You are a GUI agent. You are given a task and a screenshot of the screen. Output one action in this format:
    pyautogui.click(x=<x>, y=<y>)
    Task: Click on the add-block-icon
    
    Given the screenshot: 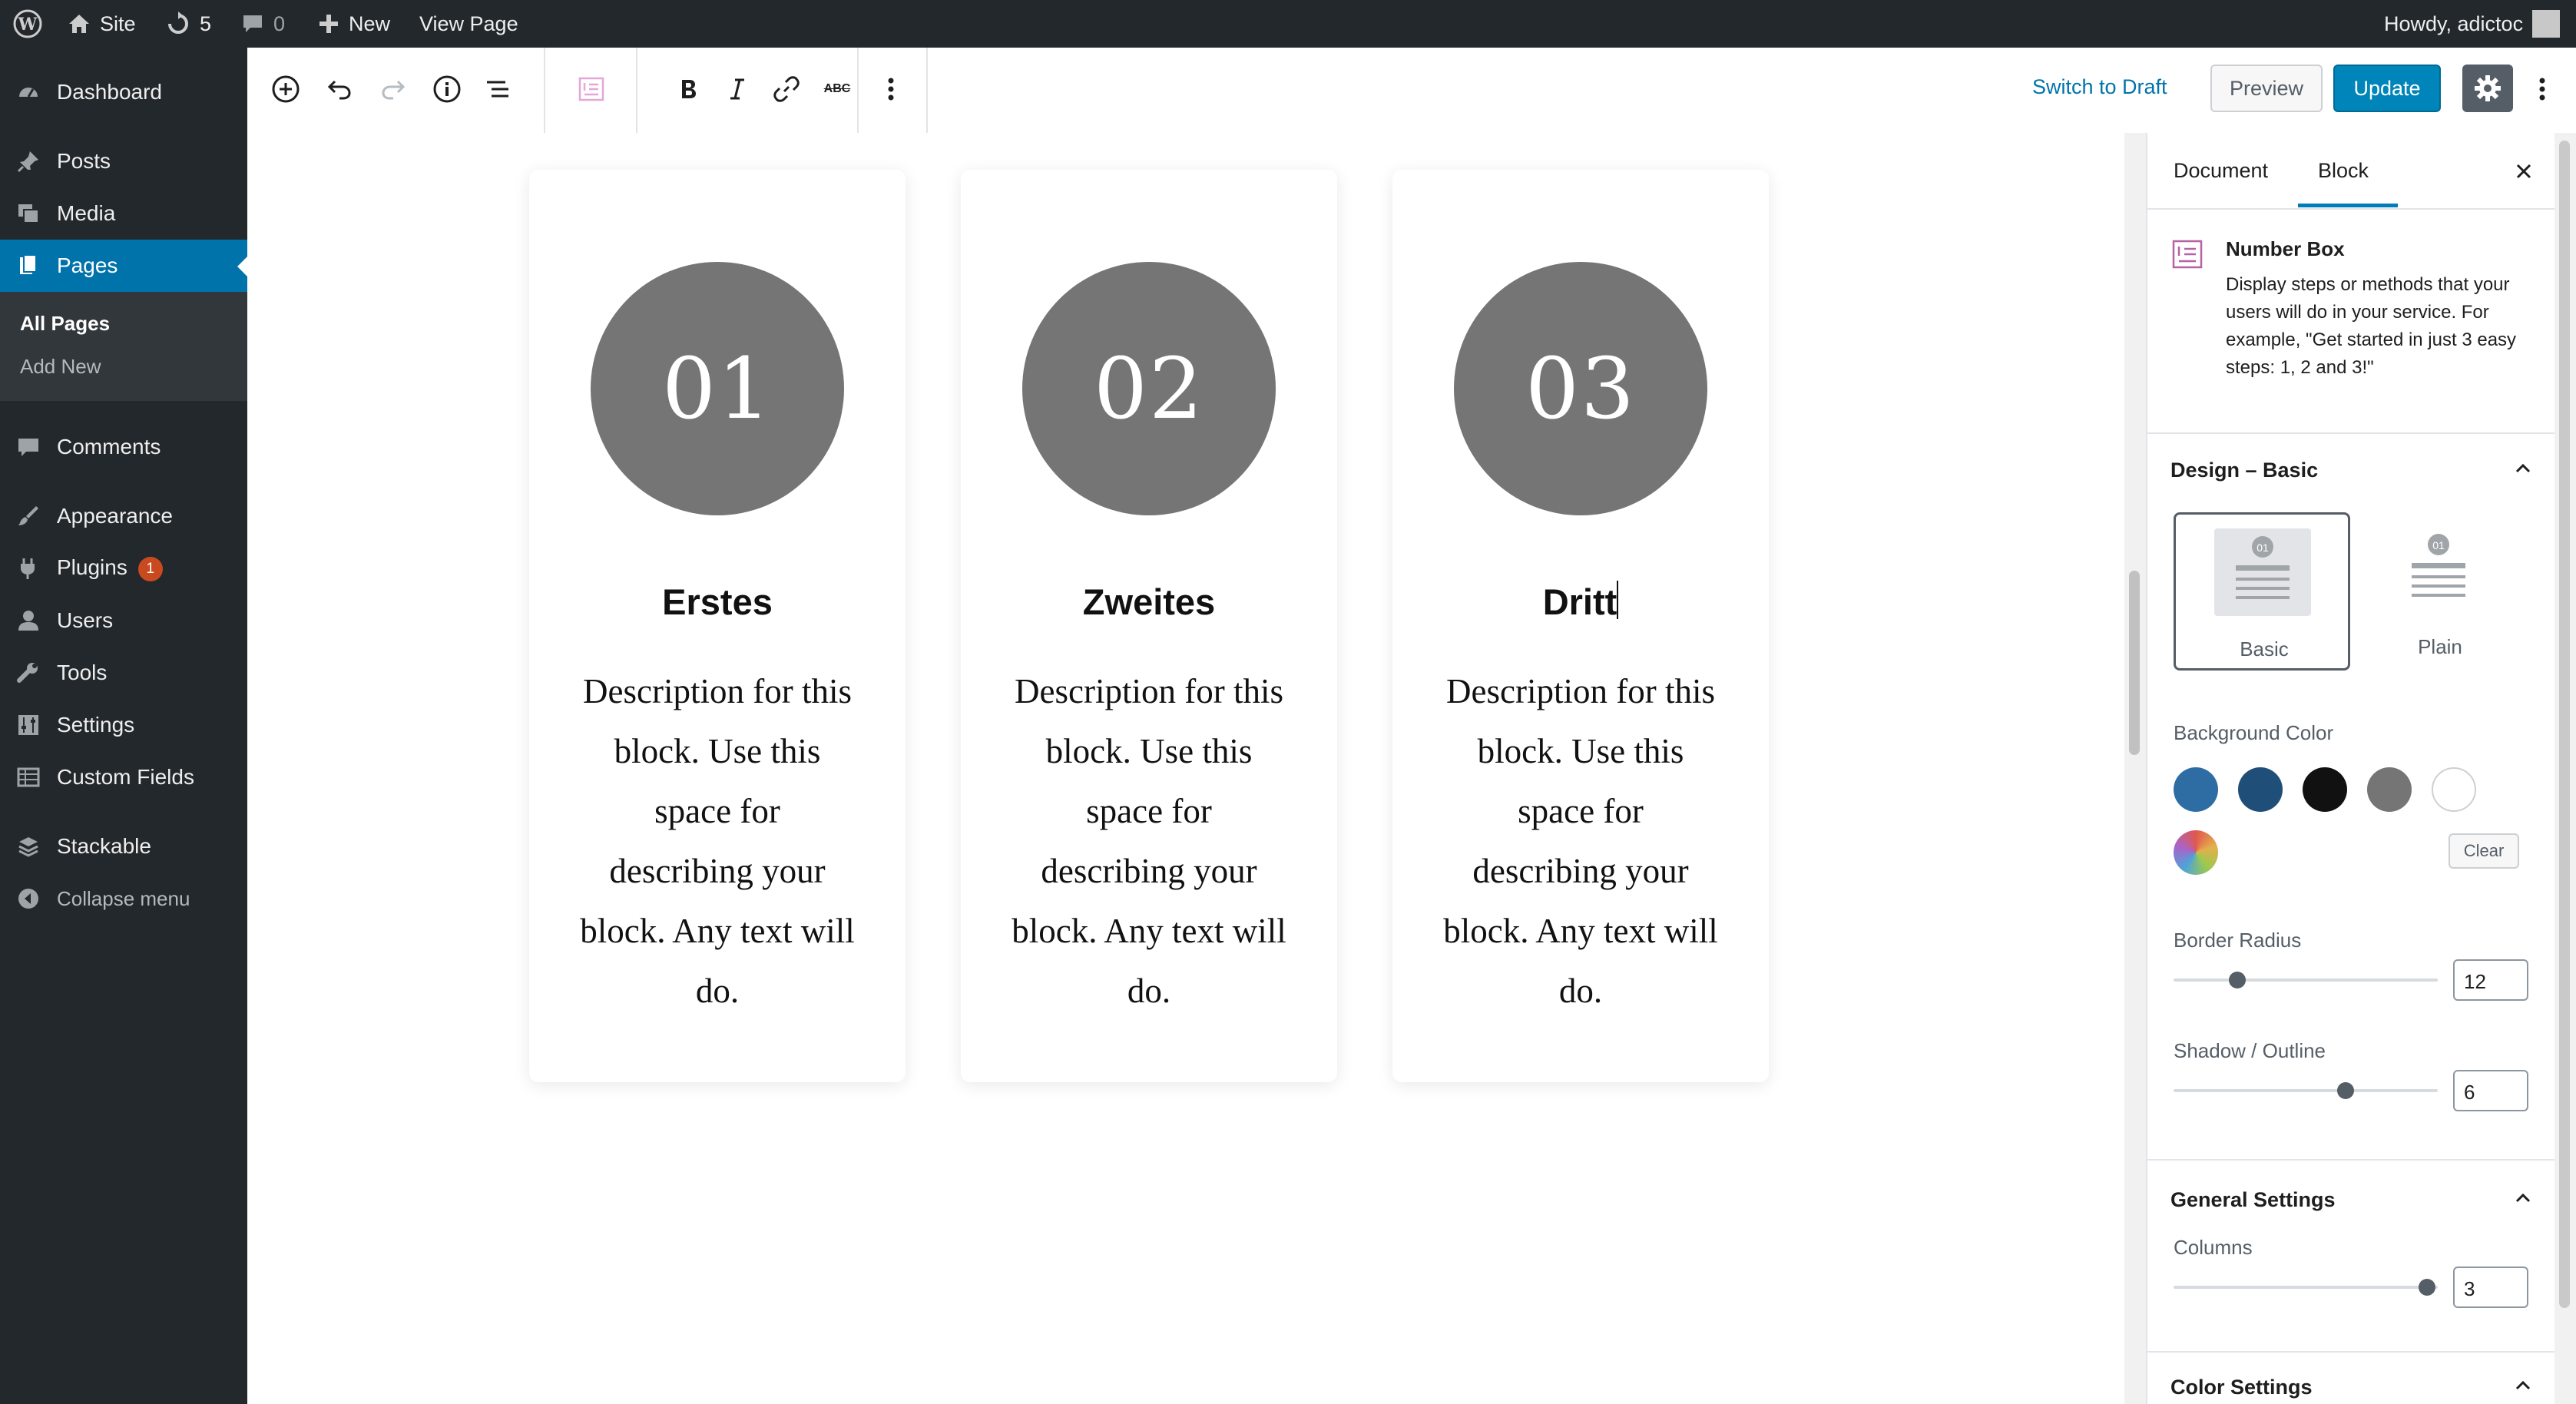 What is the action you would take?
    pyautogui.click(x=286, y=89)
    